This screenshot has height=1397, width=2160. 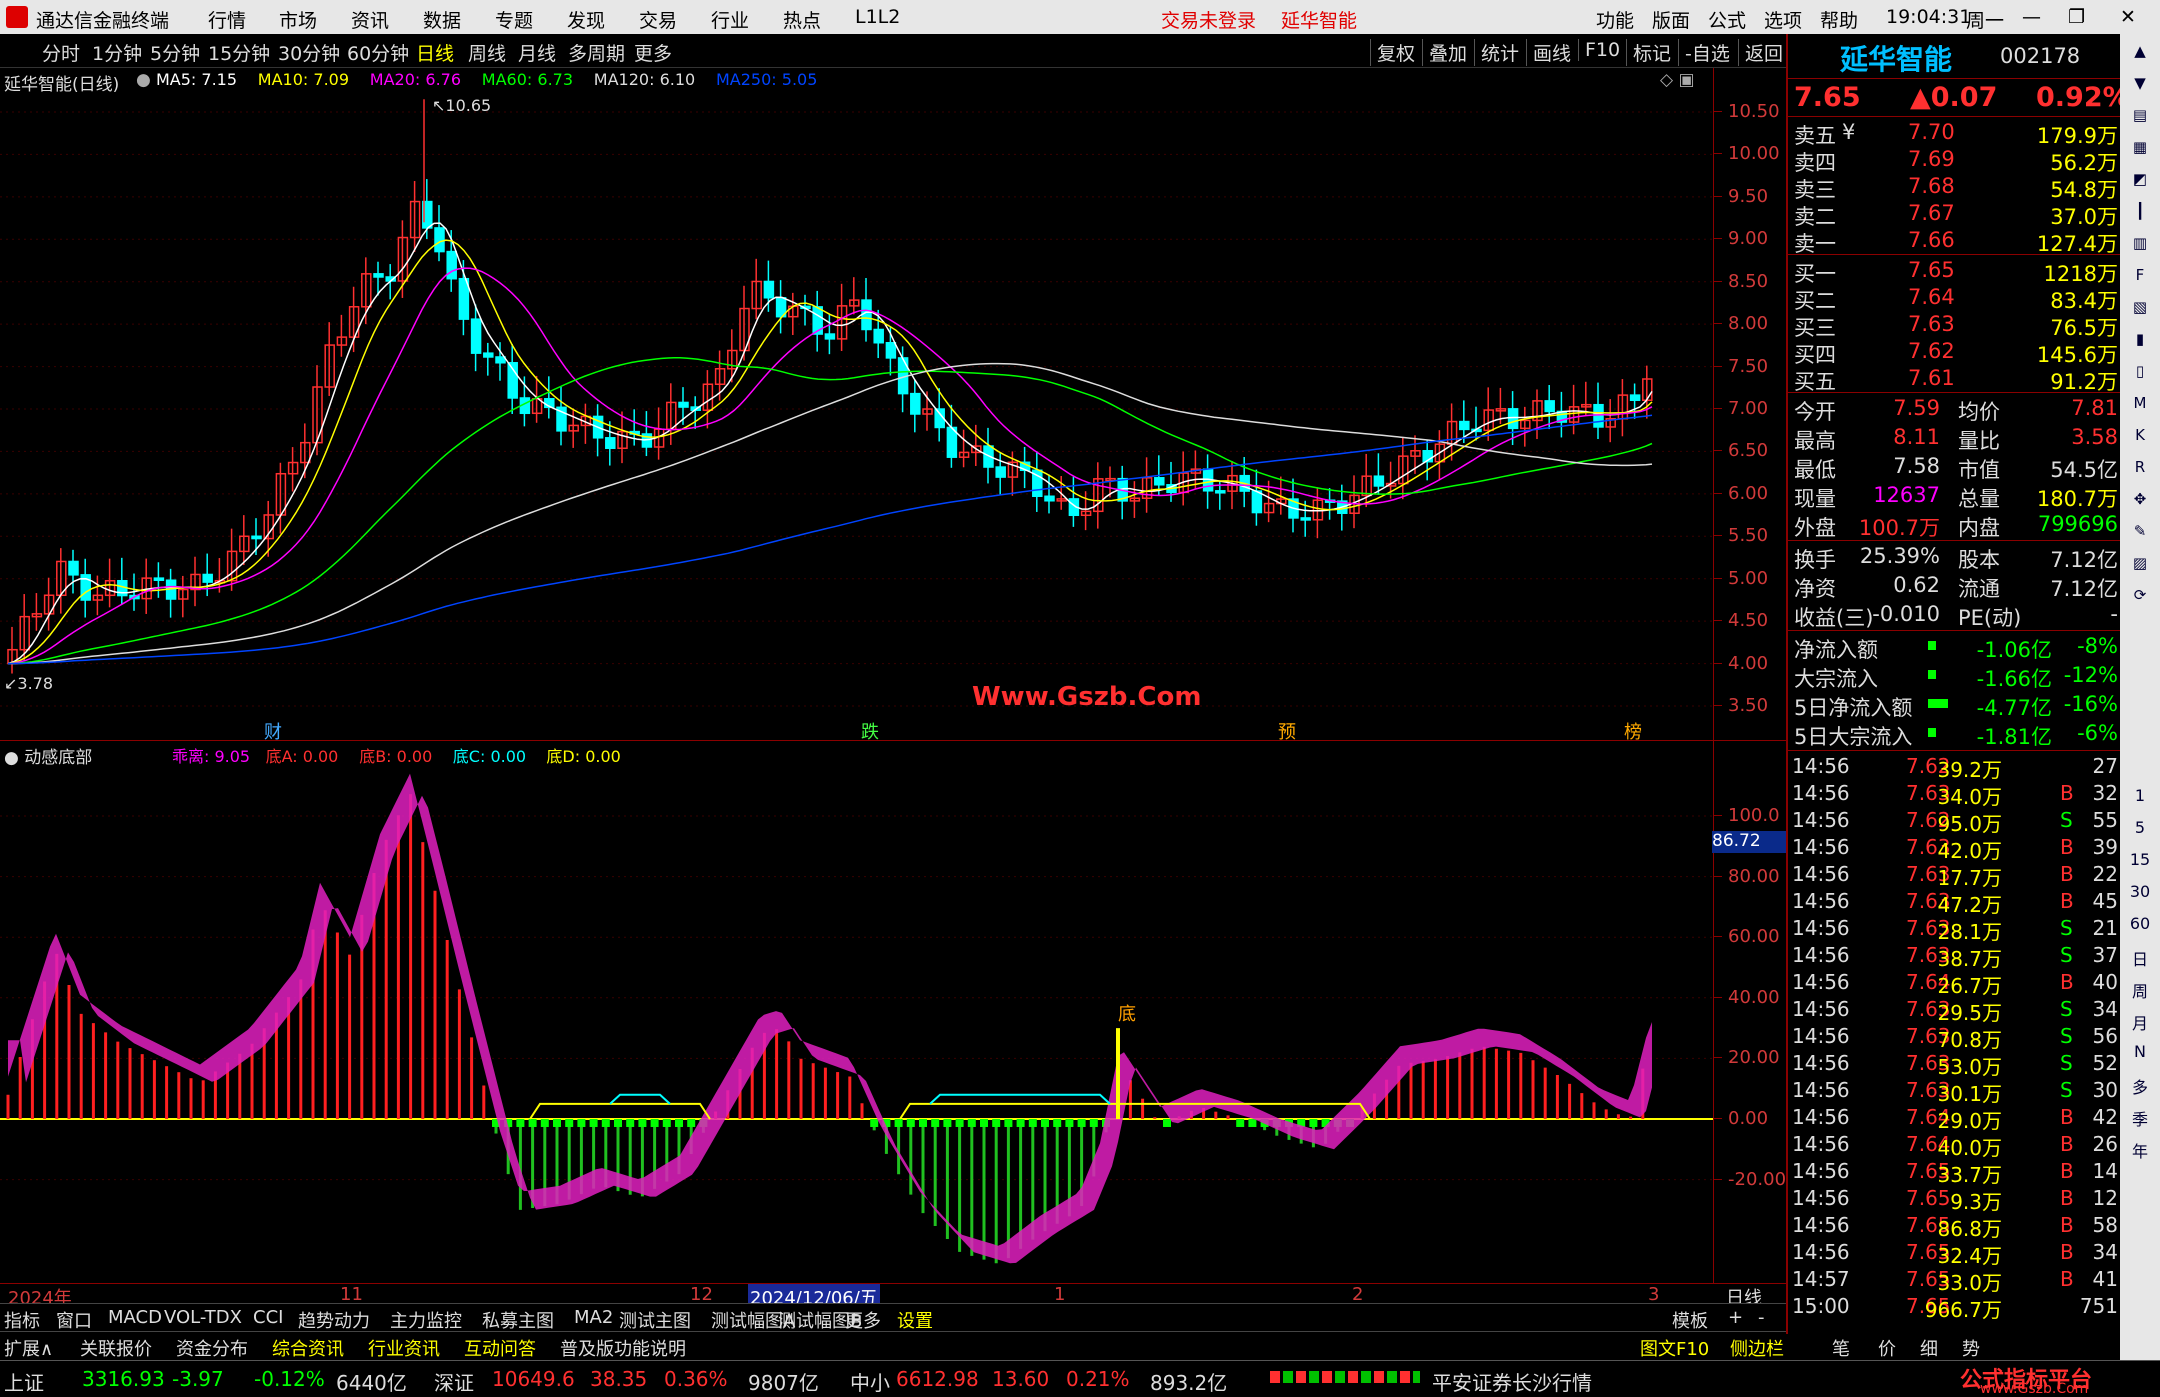 What do you see at coordinates (1704, 52) in the screenshot?
I see `tool-watchlist: -自选` at bounding box center [1704, 52].